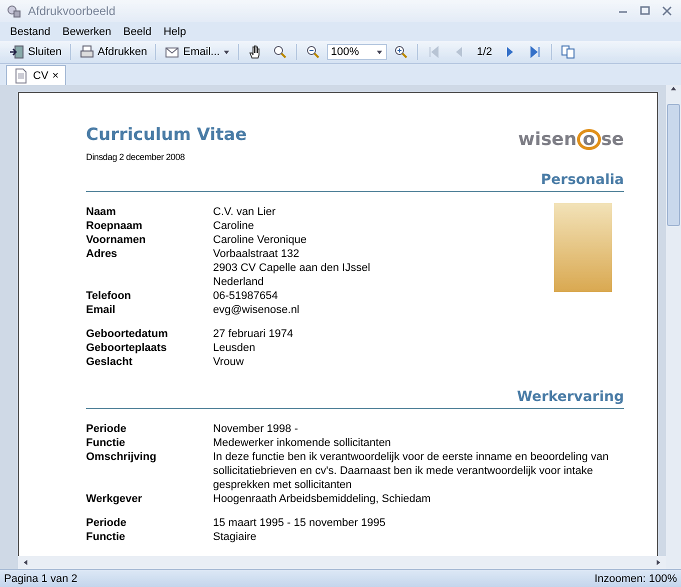 The width and height of the screenshot is (681, 587). What do you see at coordinates (400, 52) in the screenshot?
I see `zoom-in-icon` at bounding box center [400, 52].